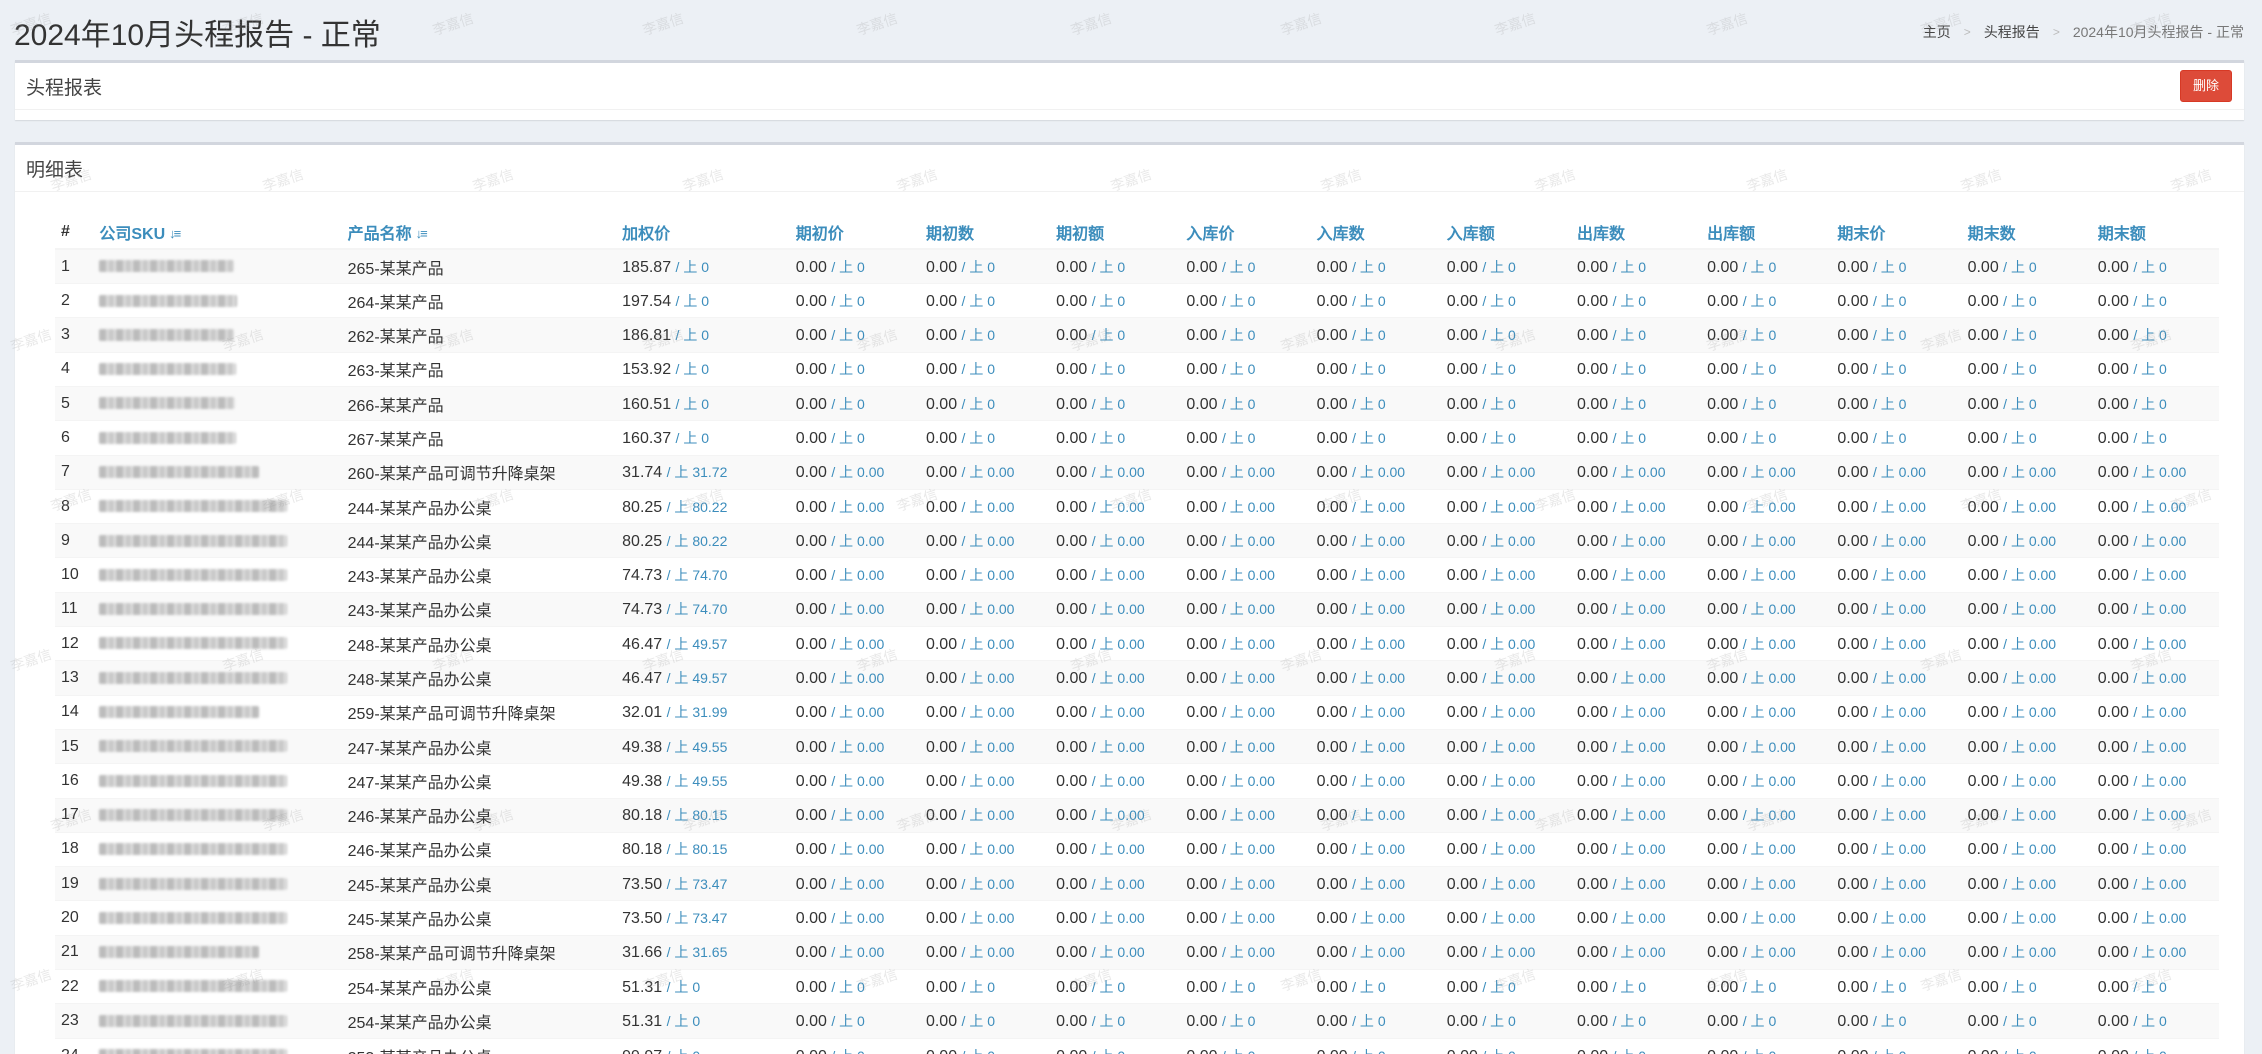 The image size is (2262, 1054). What do you see at coordinates (1636, 233) in the screenshot?
I see `column-header-outbound-qty: 出库数` at bounding box center [1636, 233].